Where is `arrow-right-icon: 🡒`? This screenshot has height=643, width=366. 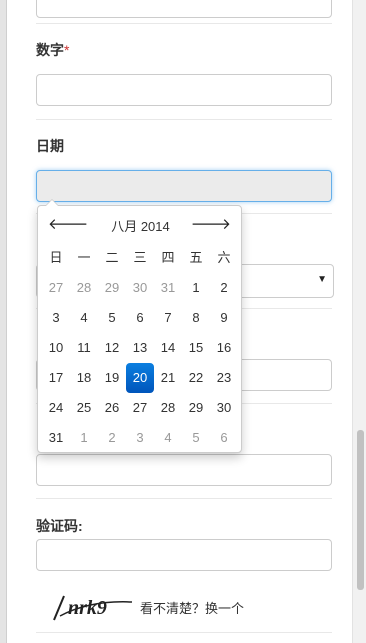
arrow-right-icon: 🡒 is located at coordinates (211, 223).